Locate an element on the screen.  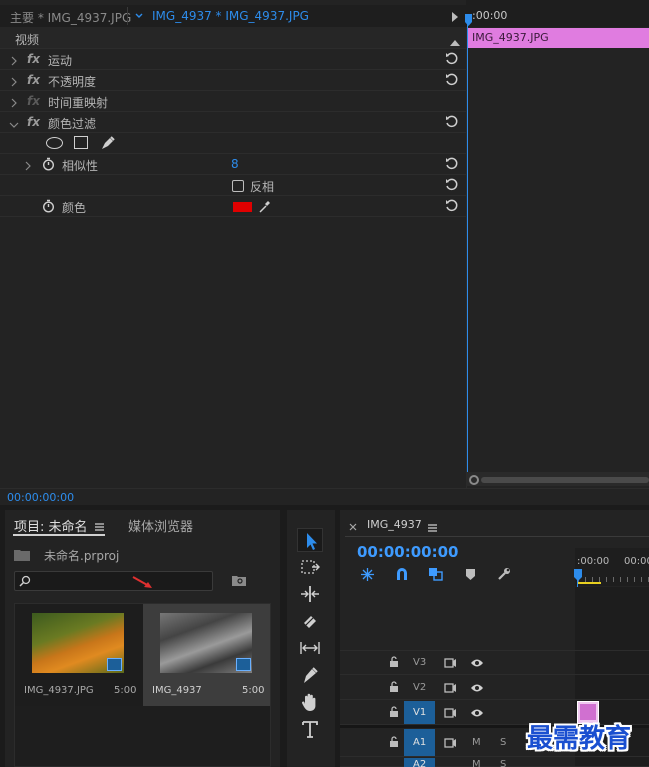
ripple-edit-tool-icon is located at coordinates (310, 594).